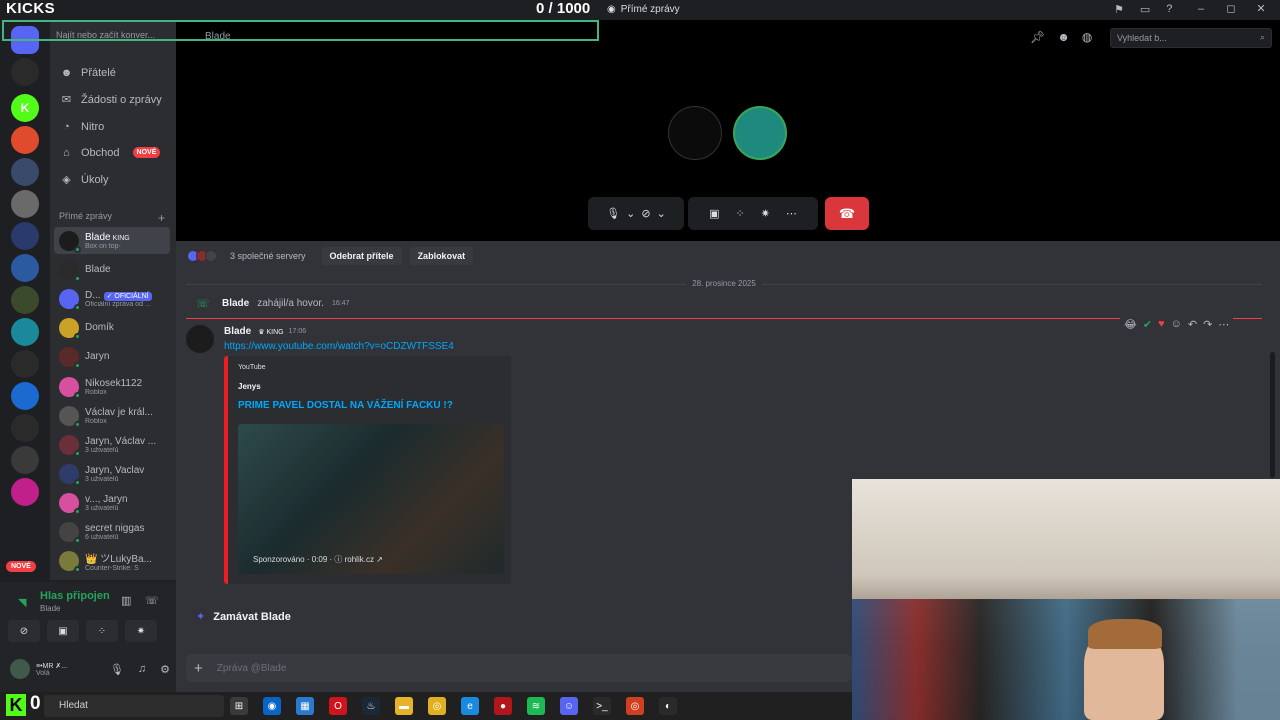  Describe the element at coordinates (1201, 9) in the screenshot. I see `minimize-button: –` at that location.